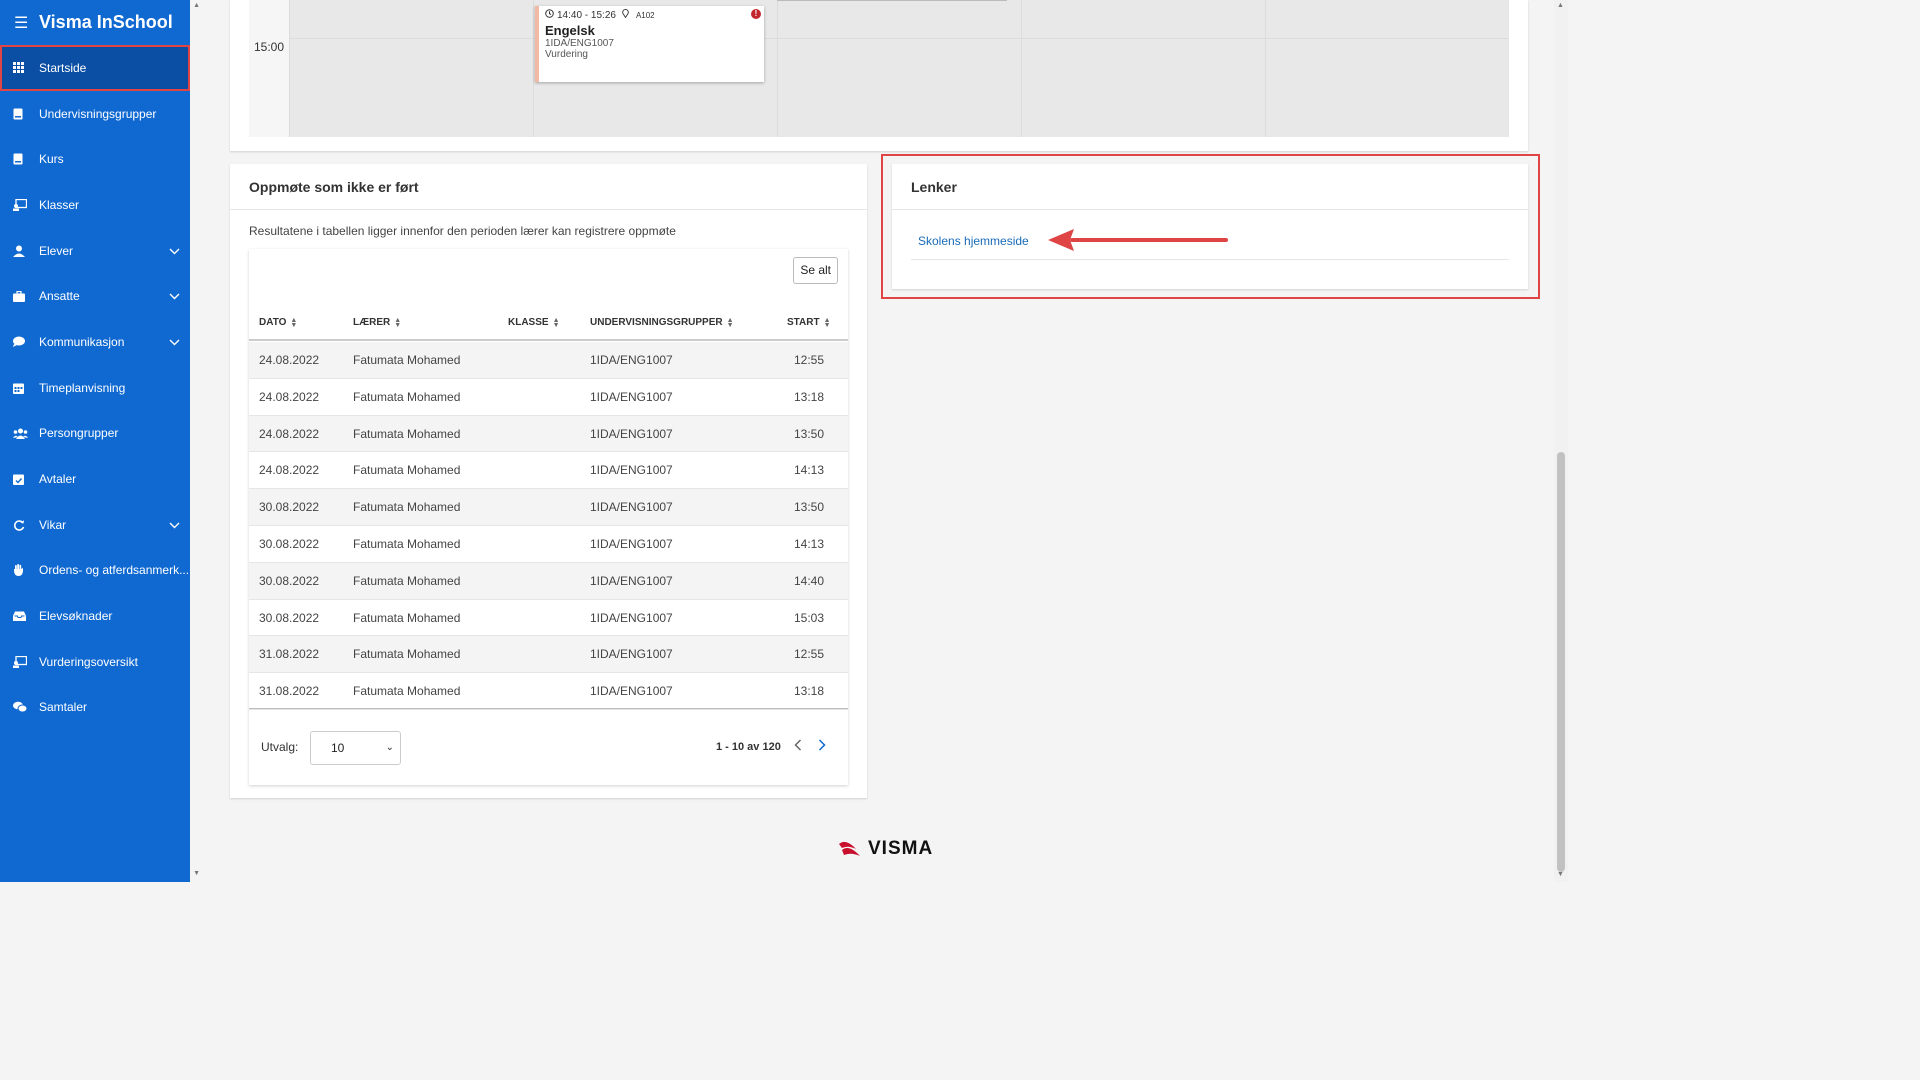 The image size is (1920, 1080). I want to click on sidebar-item-timeplanvisning: Timeplanvisning, so click(95, 388).